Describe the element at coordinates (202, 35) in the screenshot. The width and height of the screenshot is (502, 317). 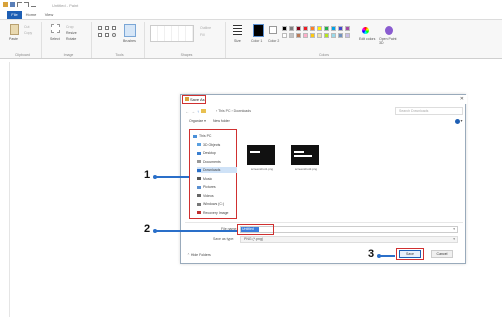
I see `fill-button: Fill` at that location.